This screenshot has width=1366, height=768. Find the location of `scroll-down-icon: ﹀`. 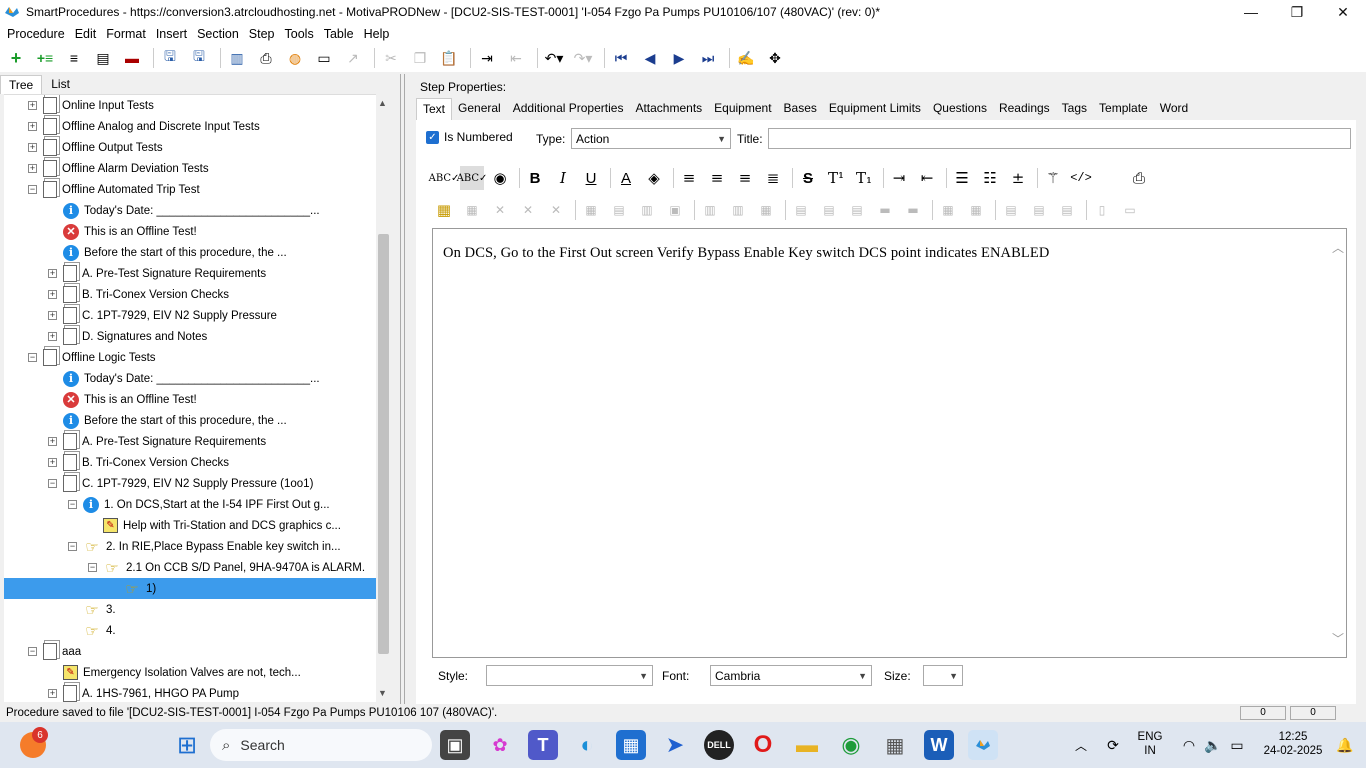

scroll-down-icon: ﹀ is located at coordinates (1338, 638).